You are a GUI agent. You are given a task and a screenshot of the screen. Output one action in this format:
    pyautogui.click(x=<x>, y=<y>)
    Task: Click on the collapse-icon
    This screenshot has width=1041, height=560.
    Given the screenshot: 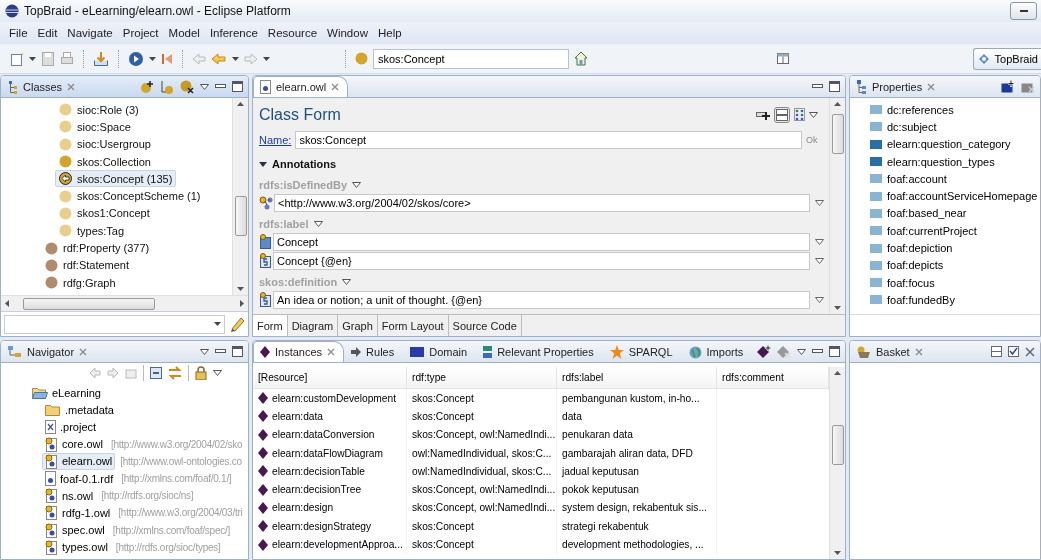 What is the action you would take?
    pyautogui.click(x=996, y=351)
    